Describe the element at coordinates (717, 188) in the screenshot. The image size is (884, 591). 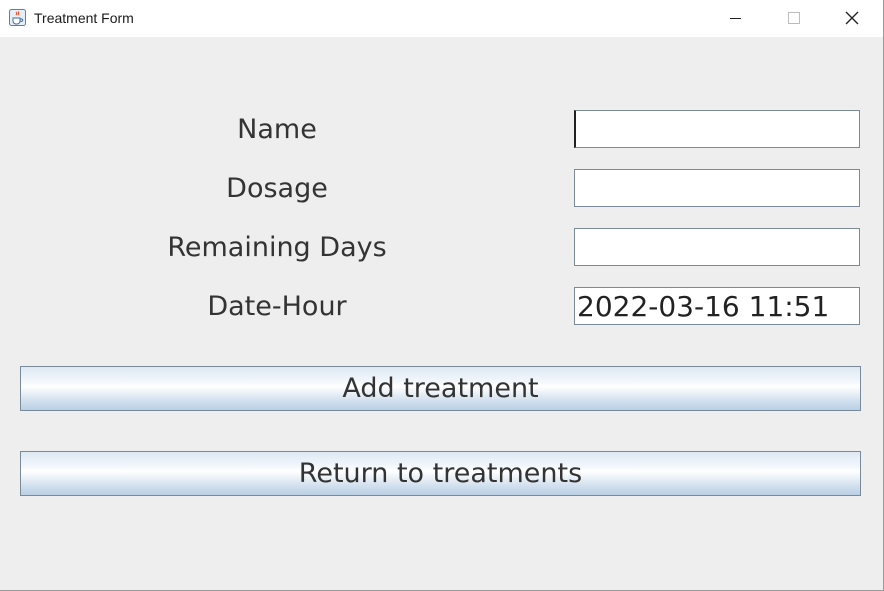
I see `dosage-input` at that location.